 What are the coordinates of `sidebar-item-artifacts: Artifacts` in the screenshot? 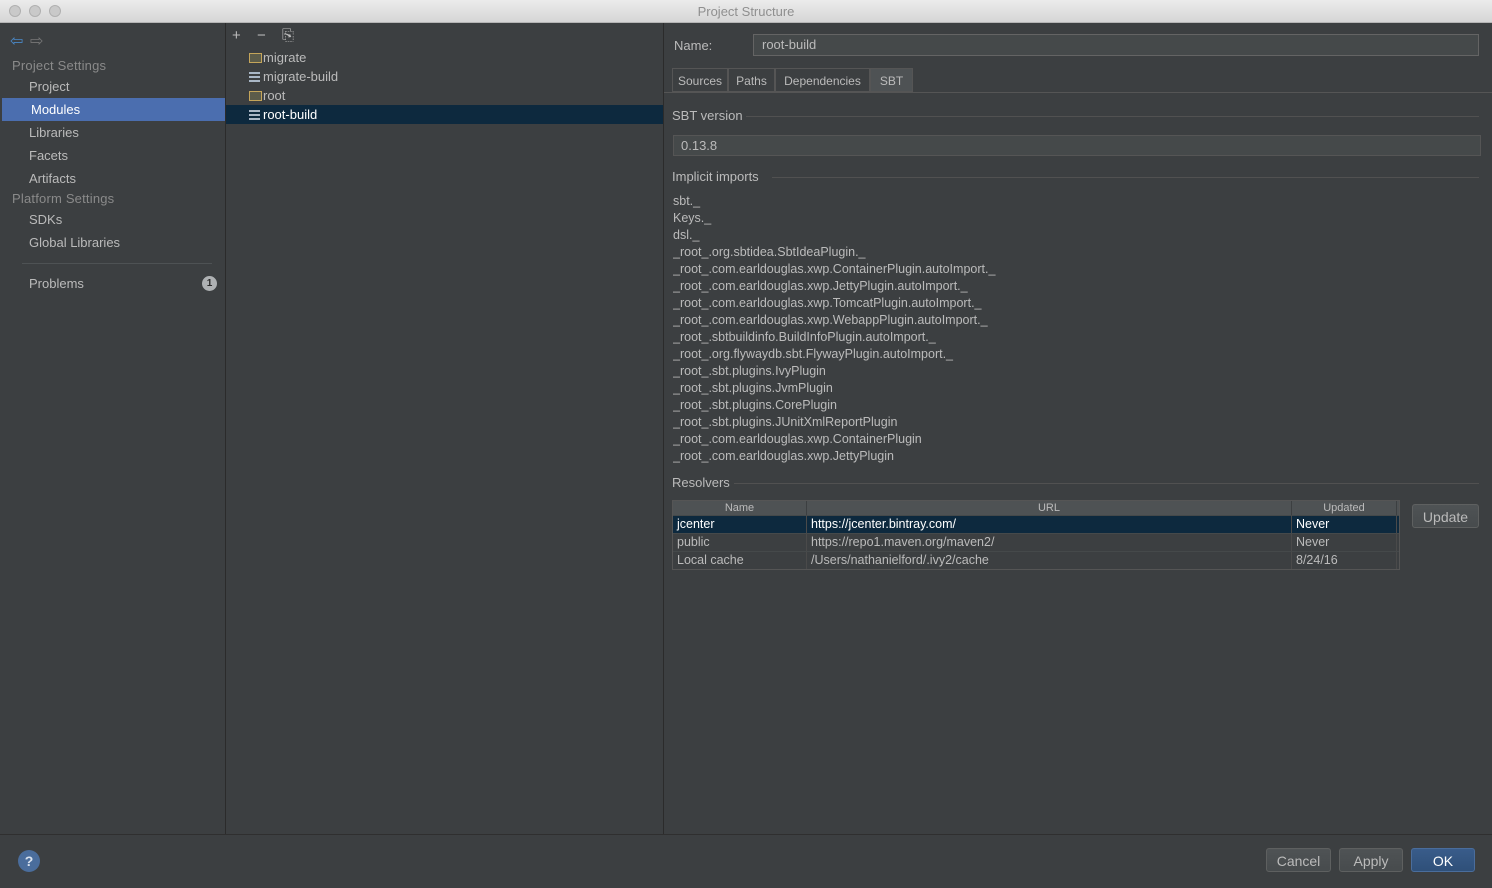 It's located at (112, 178).